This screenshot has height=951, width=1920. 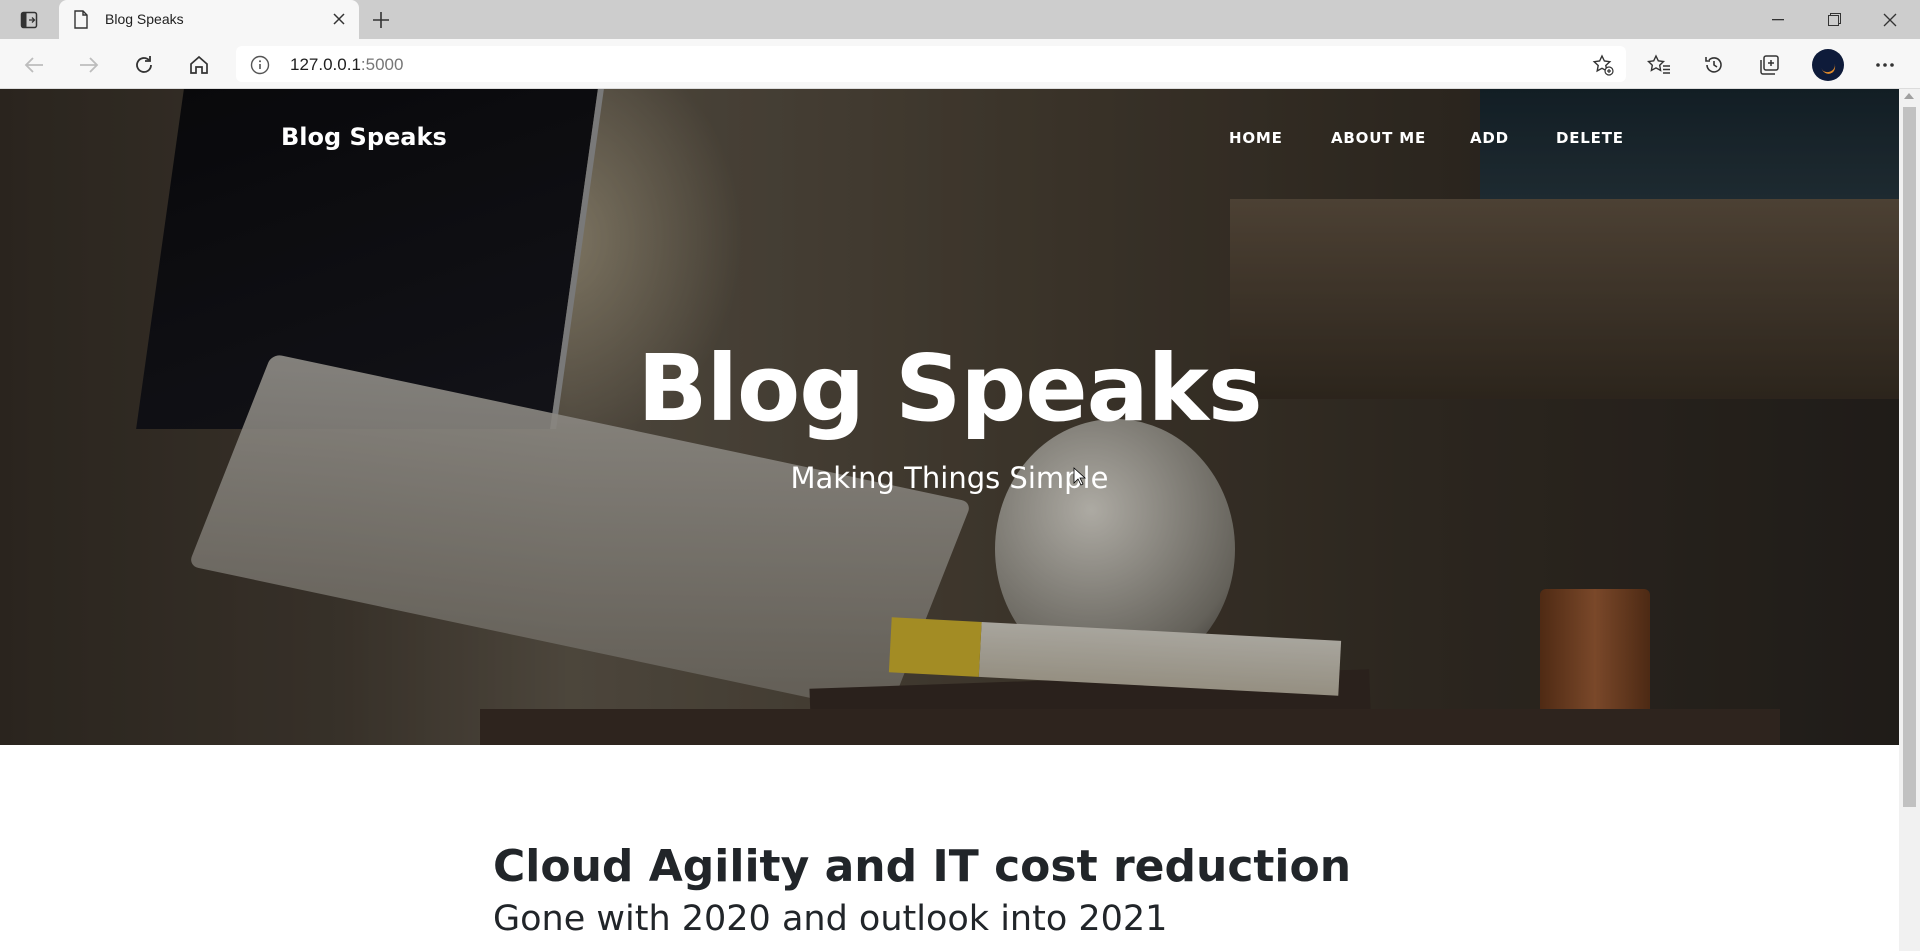 What do you see at coordinates (209, 19) in the screenshot?
I see `browser-tab: Blog Speaks` at bounding box center [209, 19].